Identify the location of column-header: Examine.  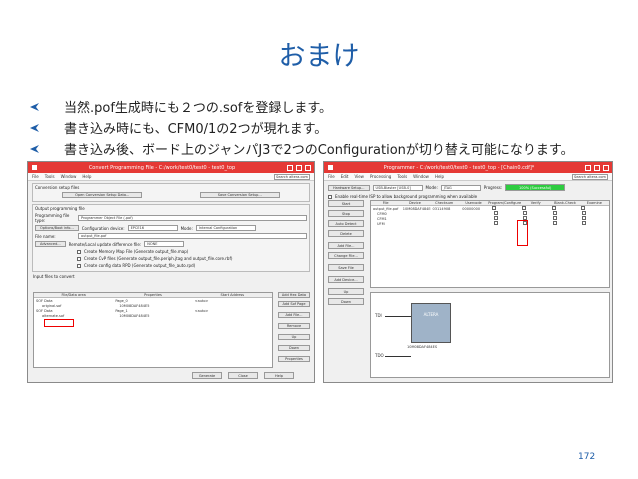
(594, 203).